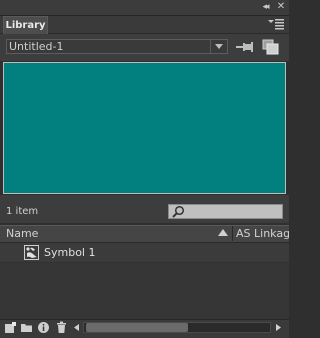 The image size is (320, 338). I want to click on panel-menu-icon, so click(276, 24).